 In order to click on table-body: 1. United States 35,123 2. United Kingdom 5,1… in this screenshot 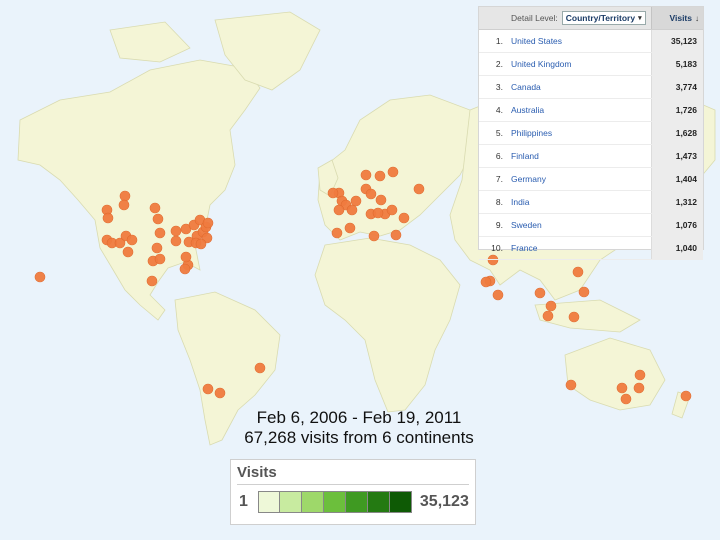, I will do `click(591, 145)`.